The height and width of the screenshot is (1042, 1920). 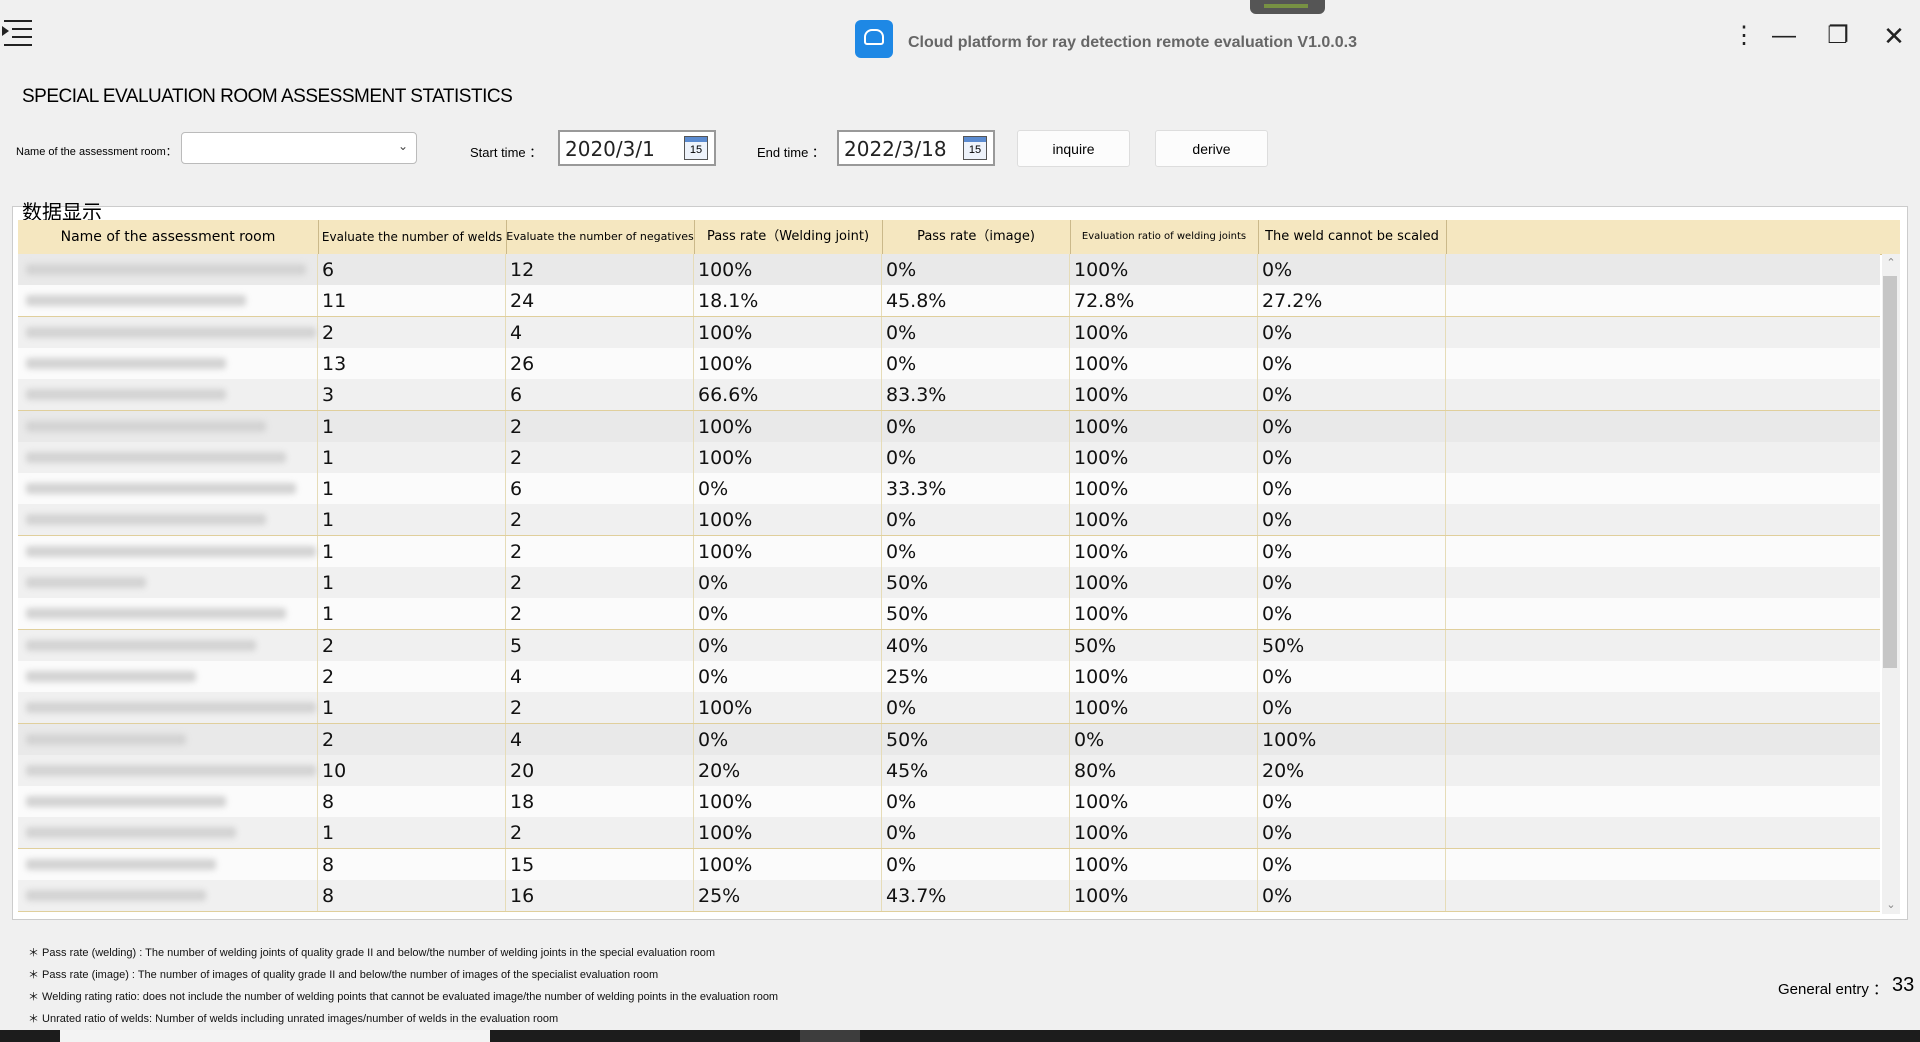 What do you see at coordinates (1894, 36) in the screenshot?
I see `close-icon: ✕` at bounding box center [1894, 36].